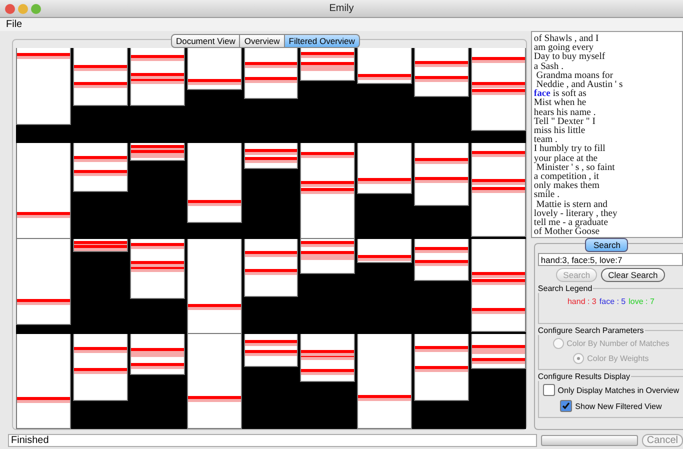 This screenshot has height=449, width=683. I want to click on text-line: of Mother Goose, so click(567, 231).